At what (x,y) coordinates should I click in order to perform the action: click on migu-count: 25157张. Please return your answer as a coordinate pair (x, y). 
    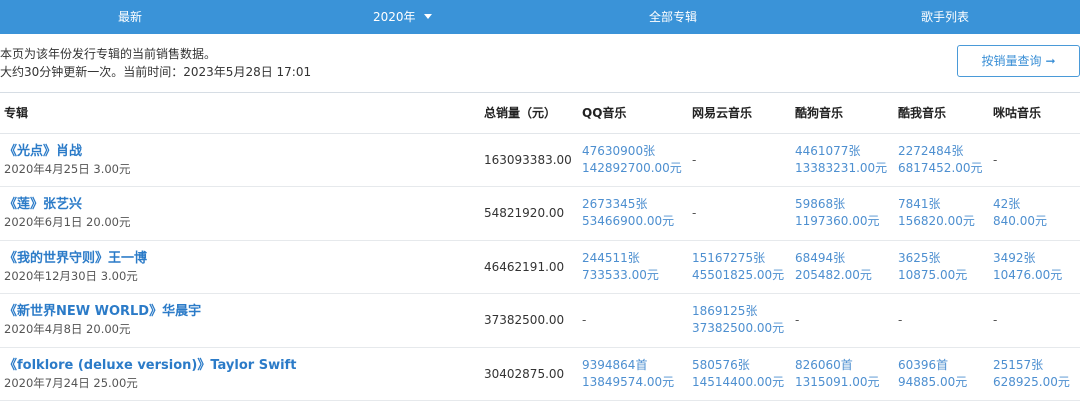
    Looking at the image, I should click on (1018, 364).